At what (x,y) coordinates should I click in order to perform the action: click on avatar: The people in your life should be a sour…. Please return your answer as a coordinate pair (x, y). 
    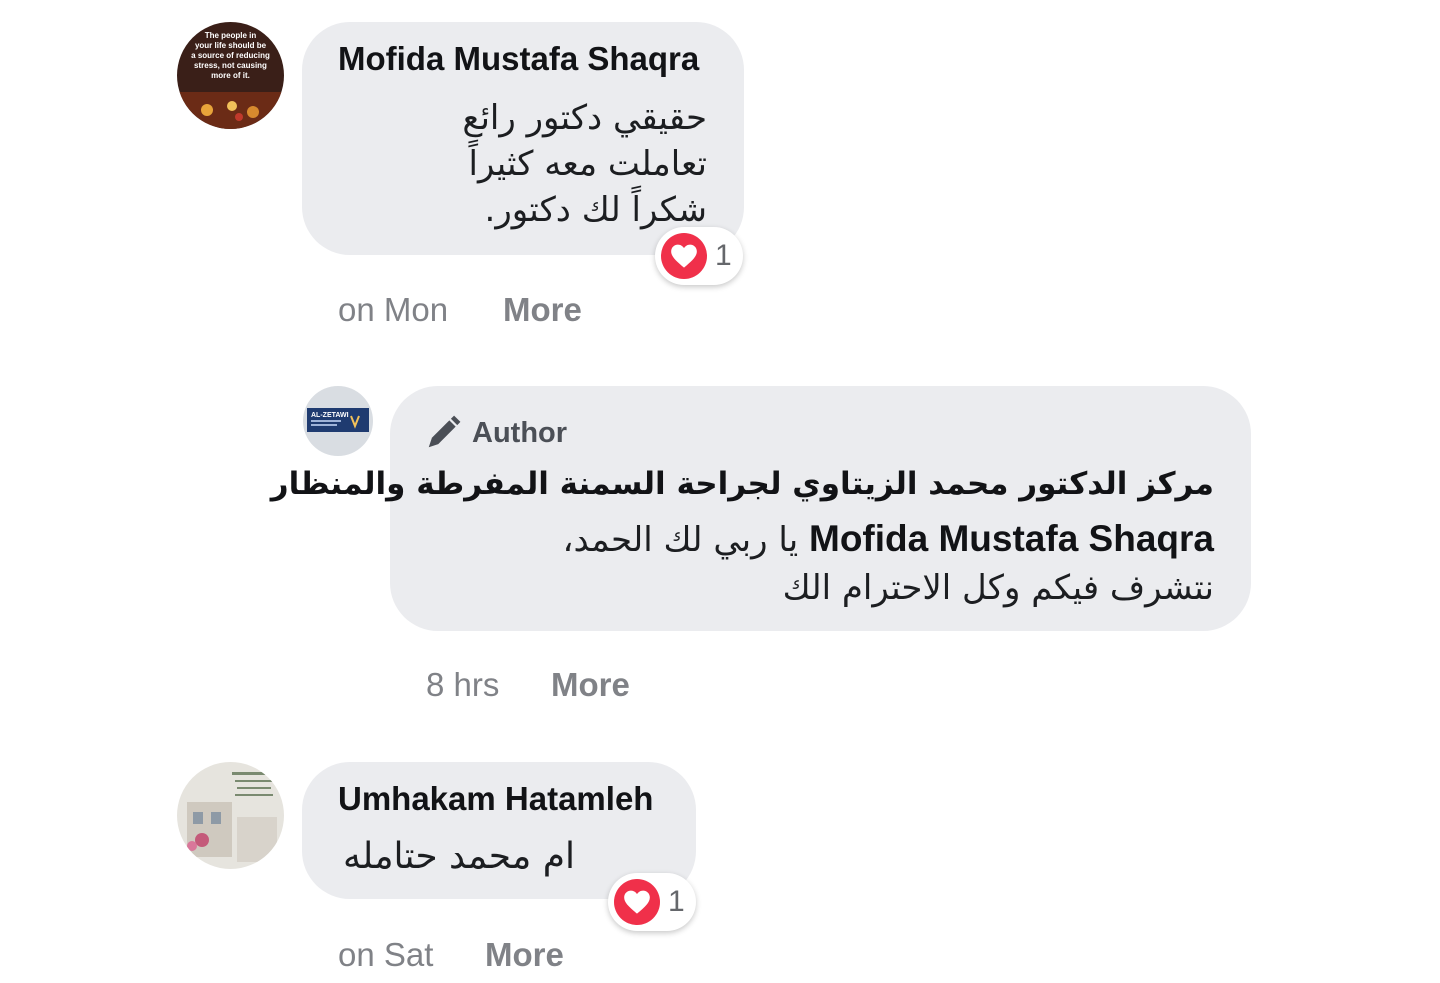
    Looking at the image, I should click on (230, 75).